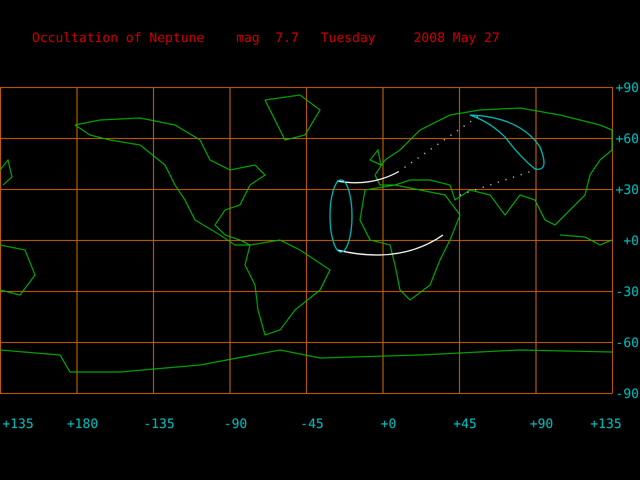 The image size is (640, 480). What do you see at coordinates (236, 424) in the screenshot?
I see `longitude-label: -90` at bounding box center [236, 424].